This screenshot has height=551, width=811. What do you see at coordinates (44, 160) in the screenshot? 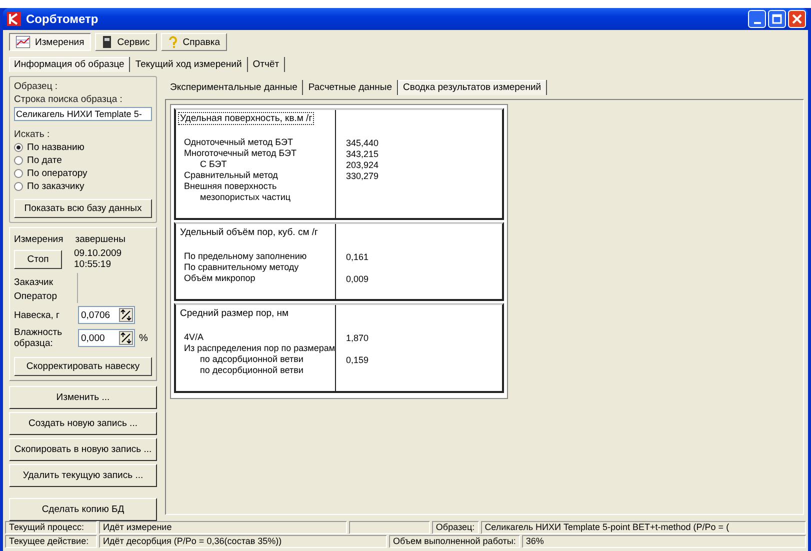
I see `radio-label: По дате` at bounding box center [44, 160].